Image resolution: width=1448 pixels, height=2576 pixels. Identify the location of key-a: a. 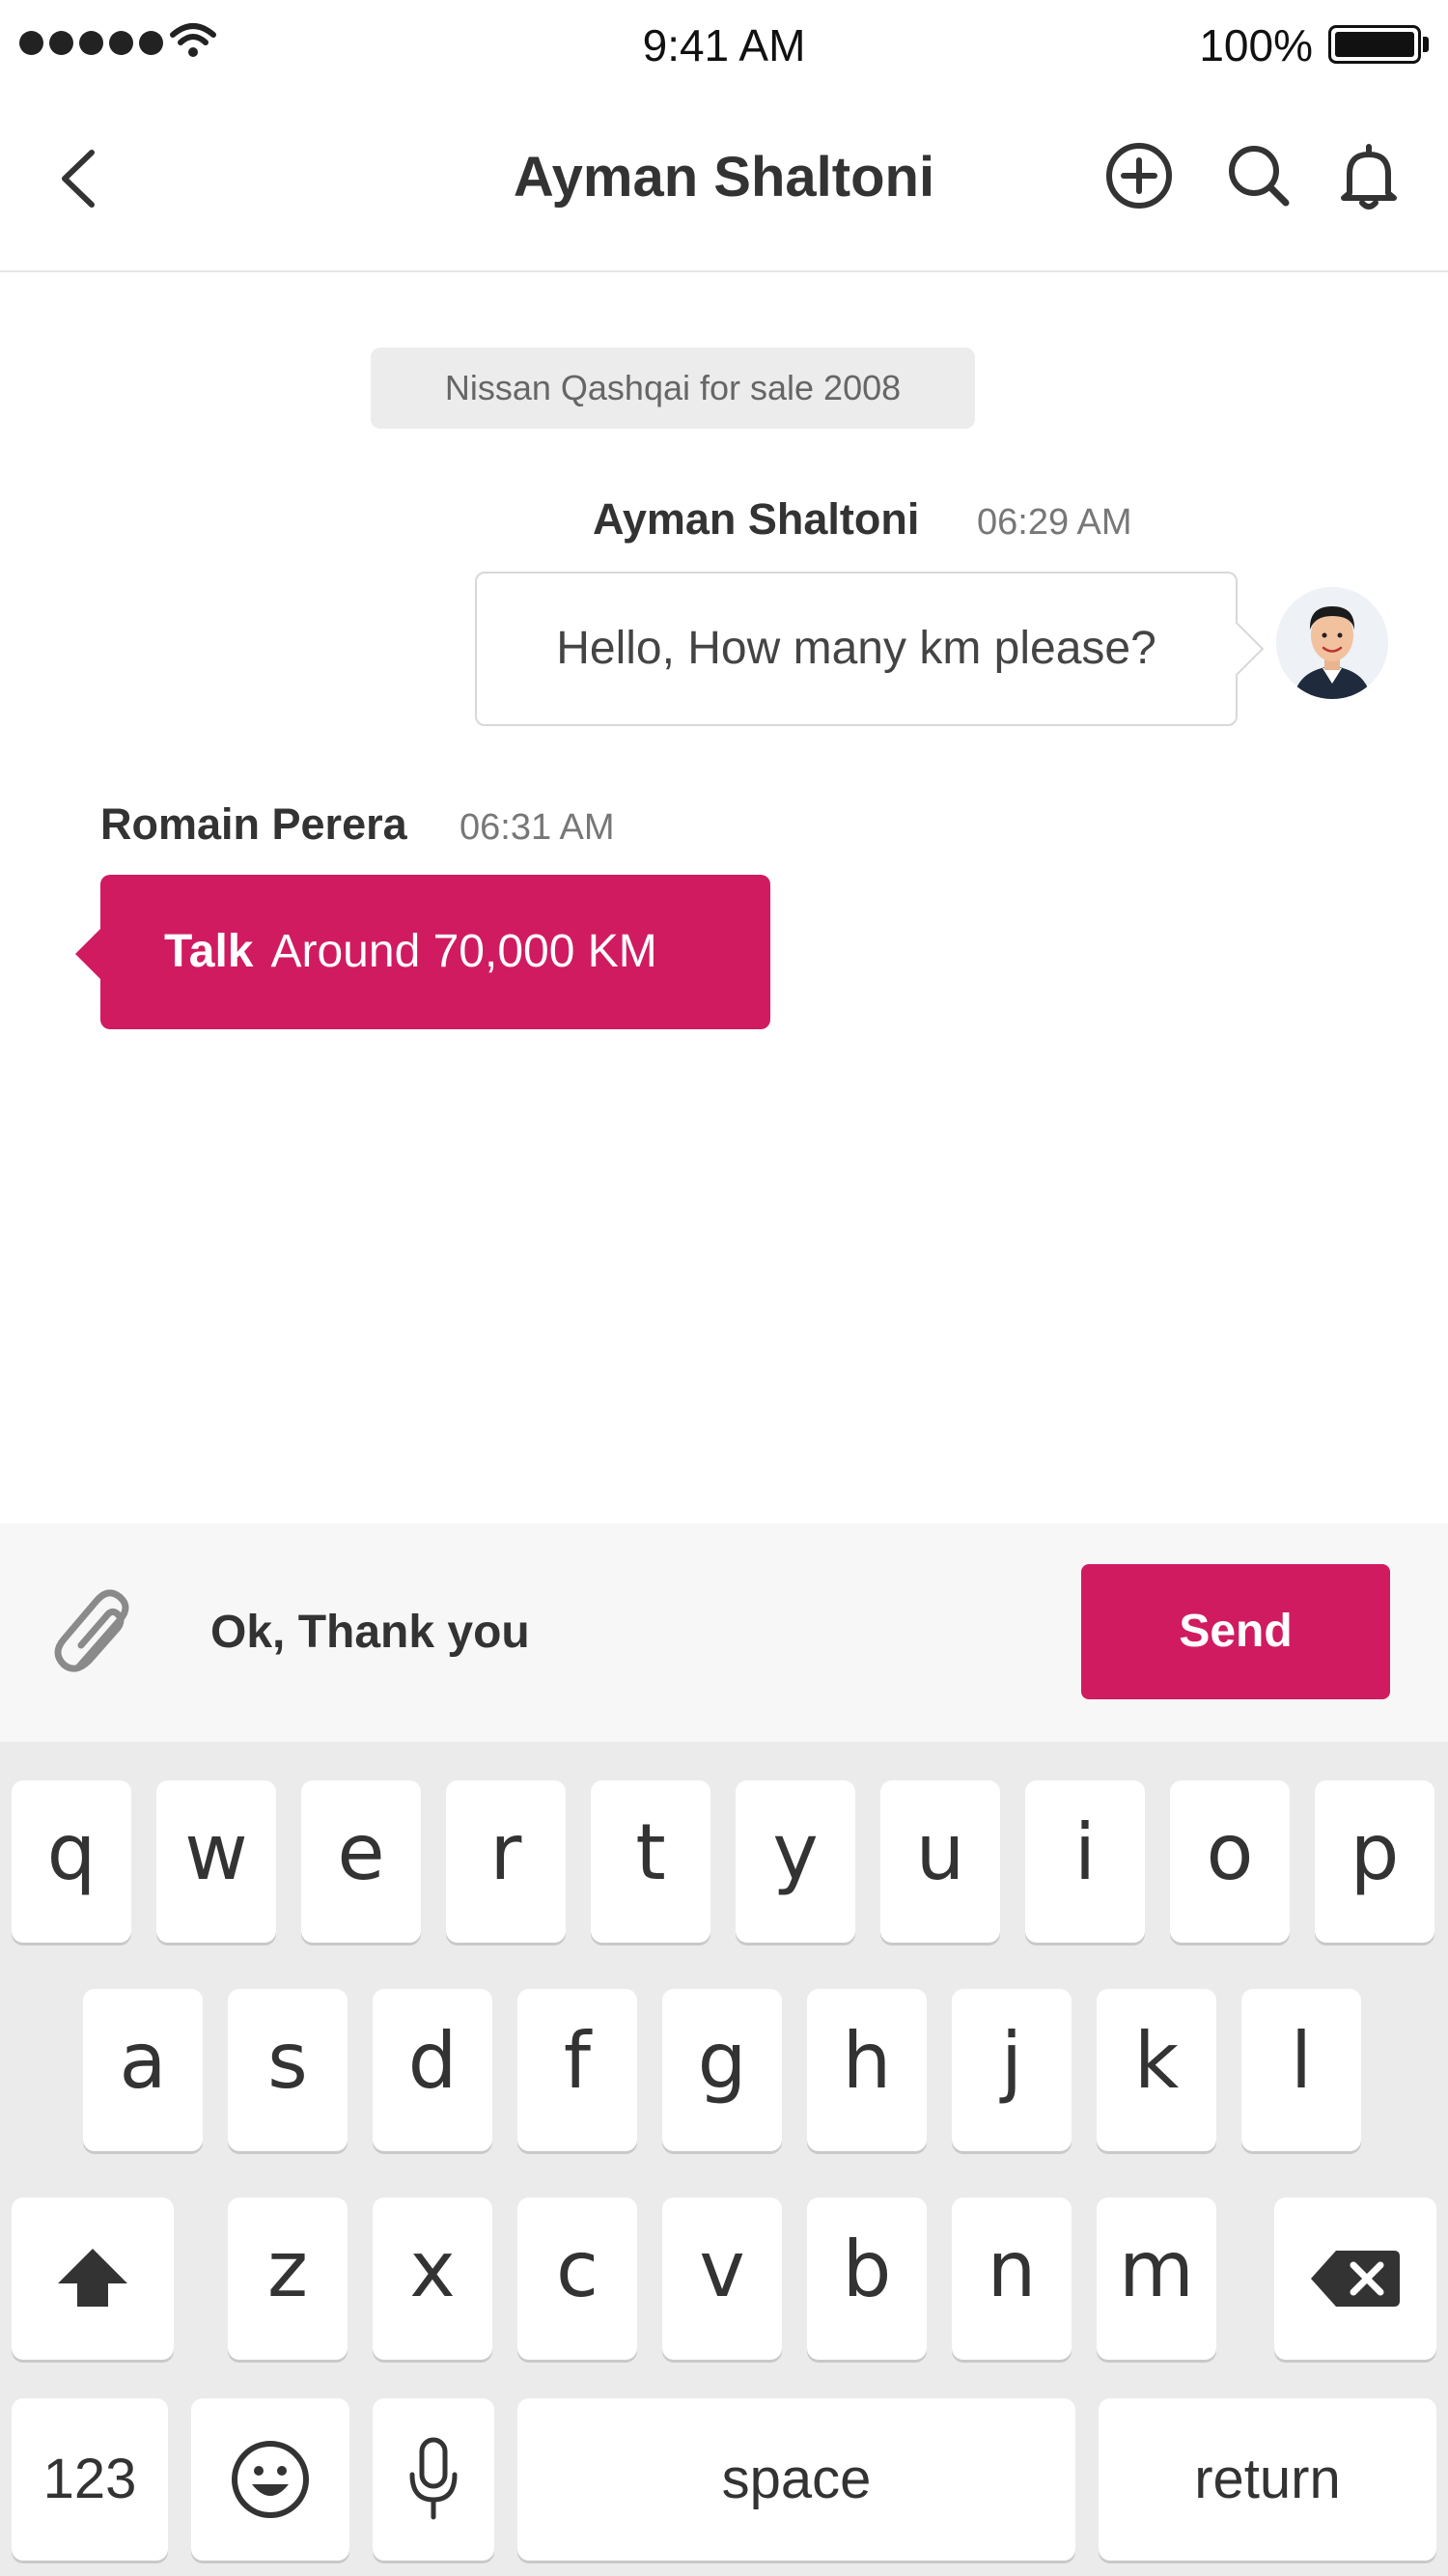
(143, 2070).